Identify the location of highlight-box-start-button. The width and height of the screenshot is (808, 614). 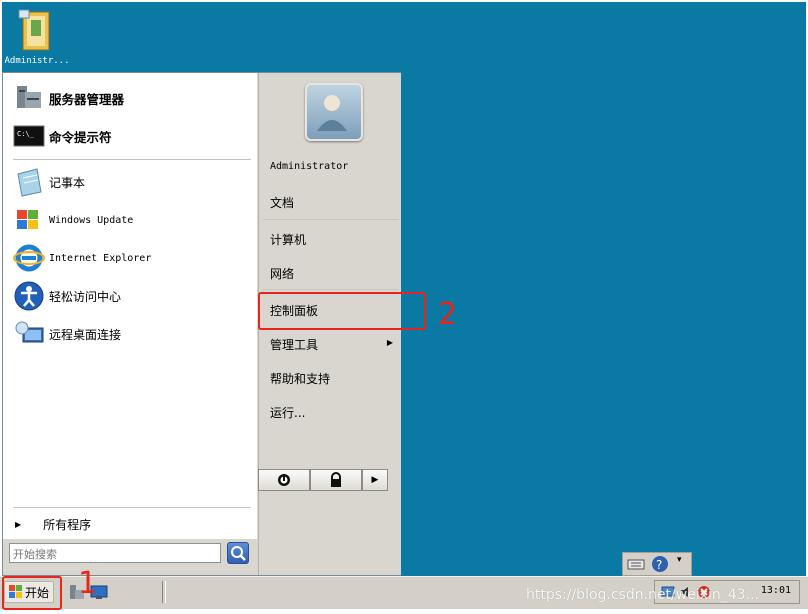
(32, 593).